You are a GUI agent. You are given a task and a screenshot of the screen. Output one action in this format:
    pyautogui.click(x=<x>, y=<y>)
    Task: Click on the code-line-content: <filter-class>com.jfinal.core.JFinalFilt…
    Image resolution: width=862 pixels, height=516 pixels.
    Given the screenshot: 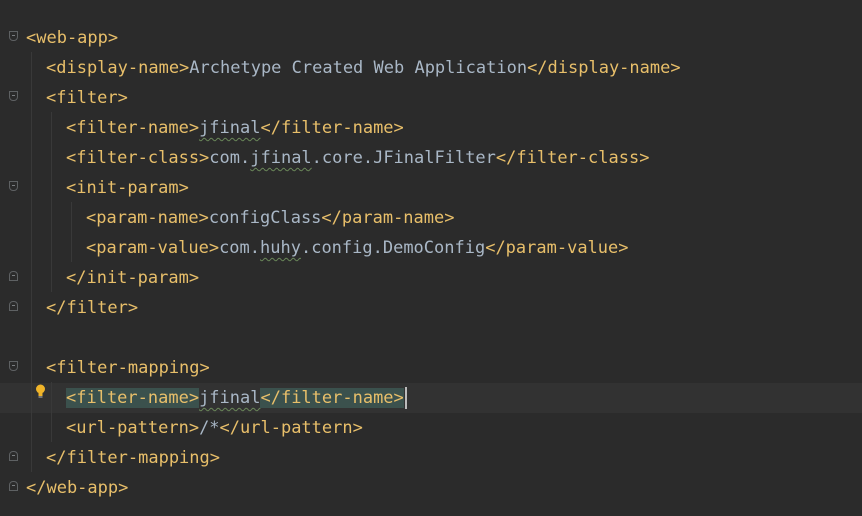 What is the action you would take?
    pyautogui.click(x=357, y=158)
    